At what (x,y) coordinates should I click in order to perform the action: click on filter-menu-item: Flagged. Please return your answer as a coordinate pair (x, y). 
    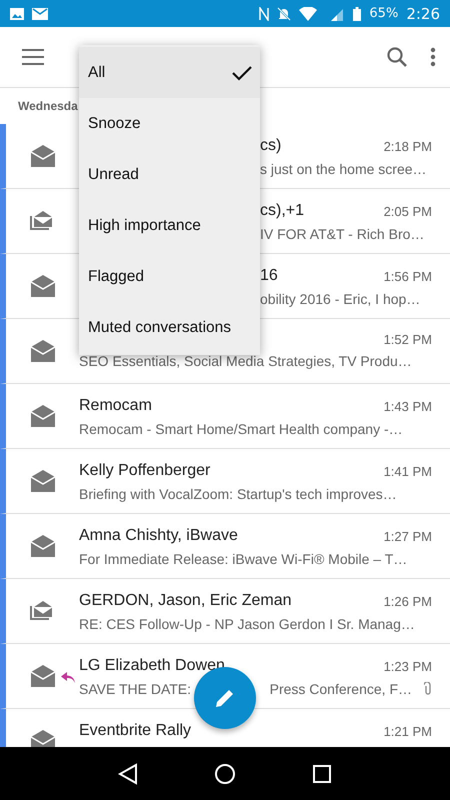
    Looking at the image, I should click on (169, 276).